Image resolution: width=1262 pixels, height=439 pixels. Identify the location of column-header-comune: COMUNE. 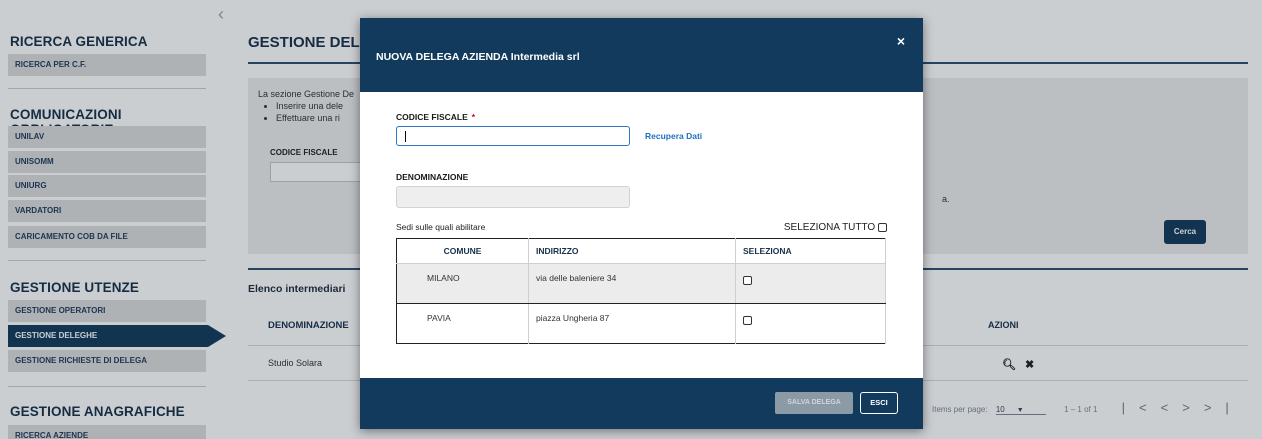
(462, 251).